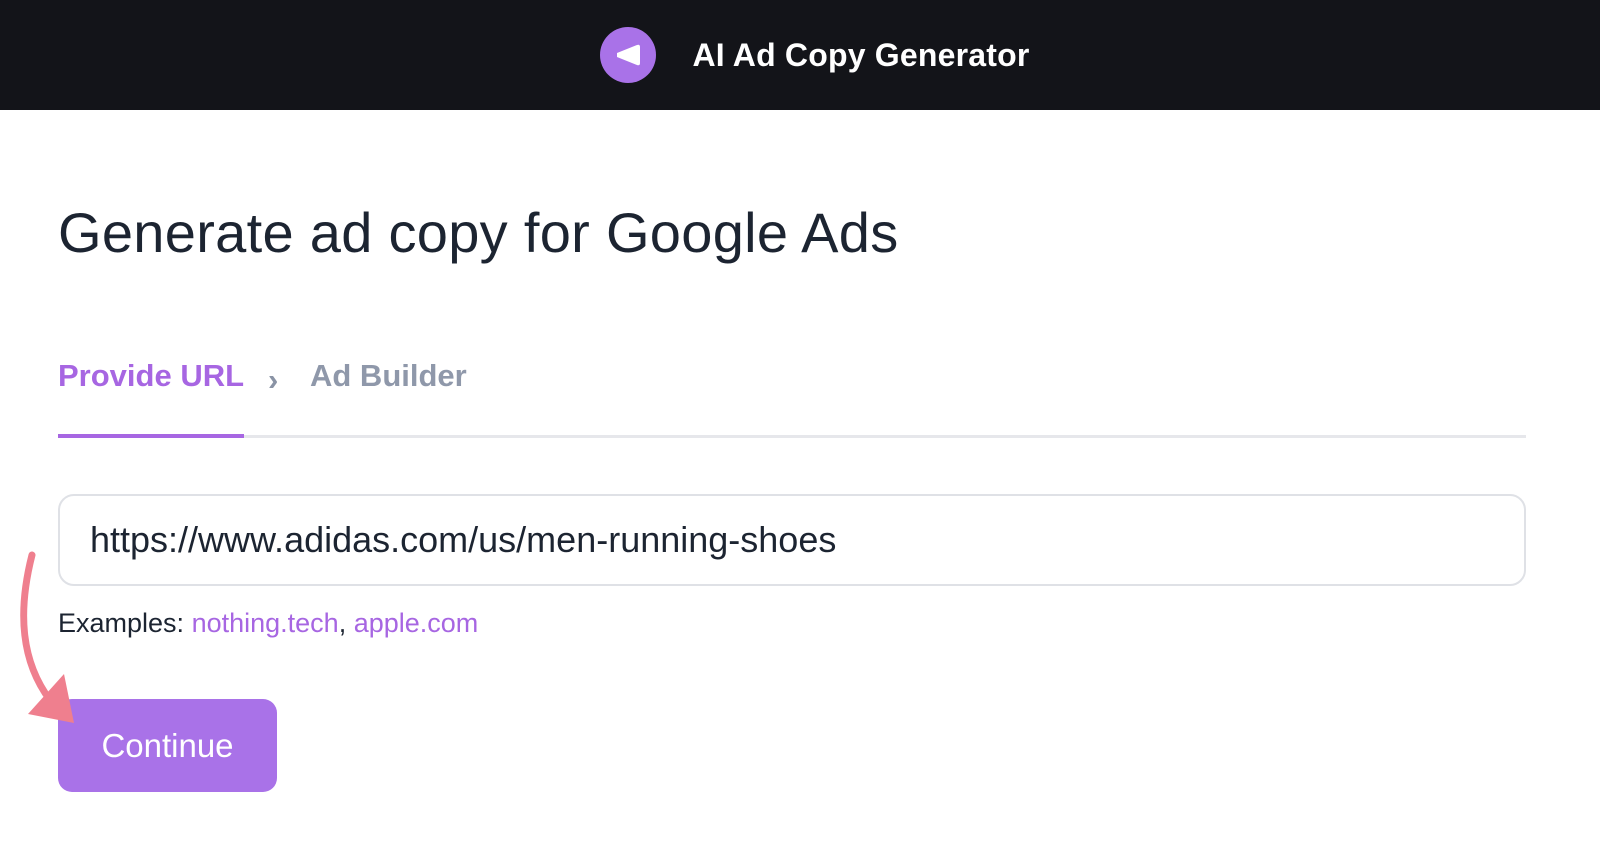 Image resolution: width=1600 pixels, height=850 pixels. Describe the element at coordinates (861, 54) in the screenshot. I see `app-title: AI Ad Copy Generator` at that location.